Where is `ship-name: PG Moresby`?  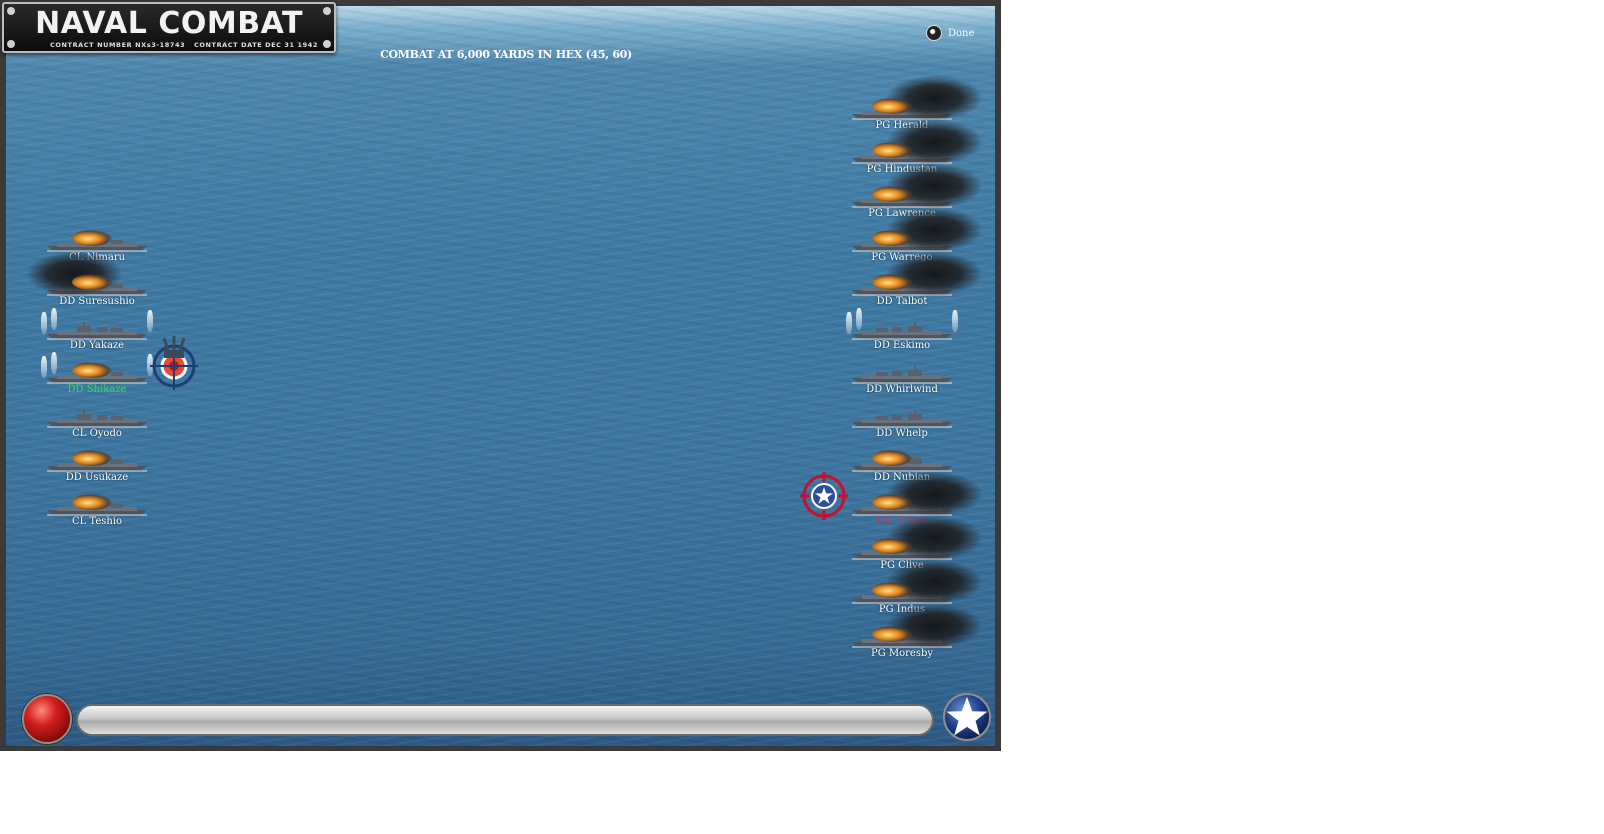 ship-name: PG Moresby is located at coordinates (902, 653).